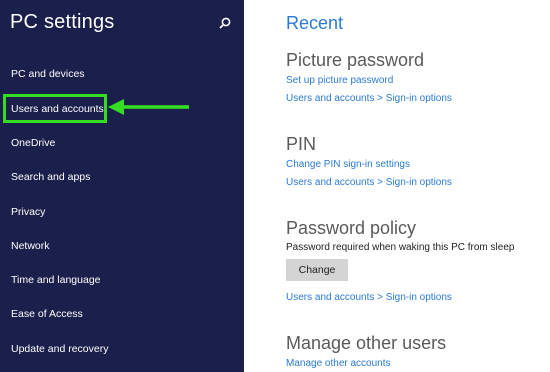 The height and width of the screenshot is (372, 550). What do you see at coordinates (48, 74) in the screenshot?
I see `sidebar-item-pc-and-devices: PC and devices` at bounding box center [48, 74].